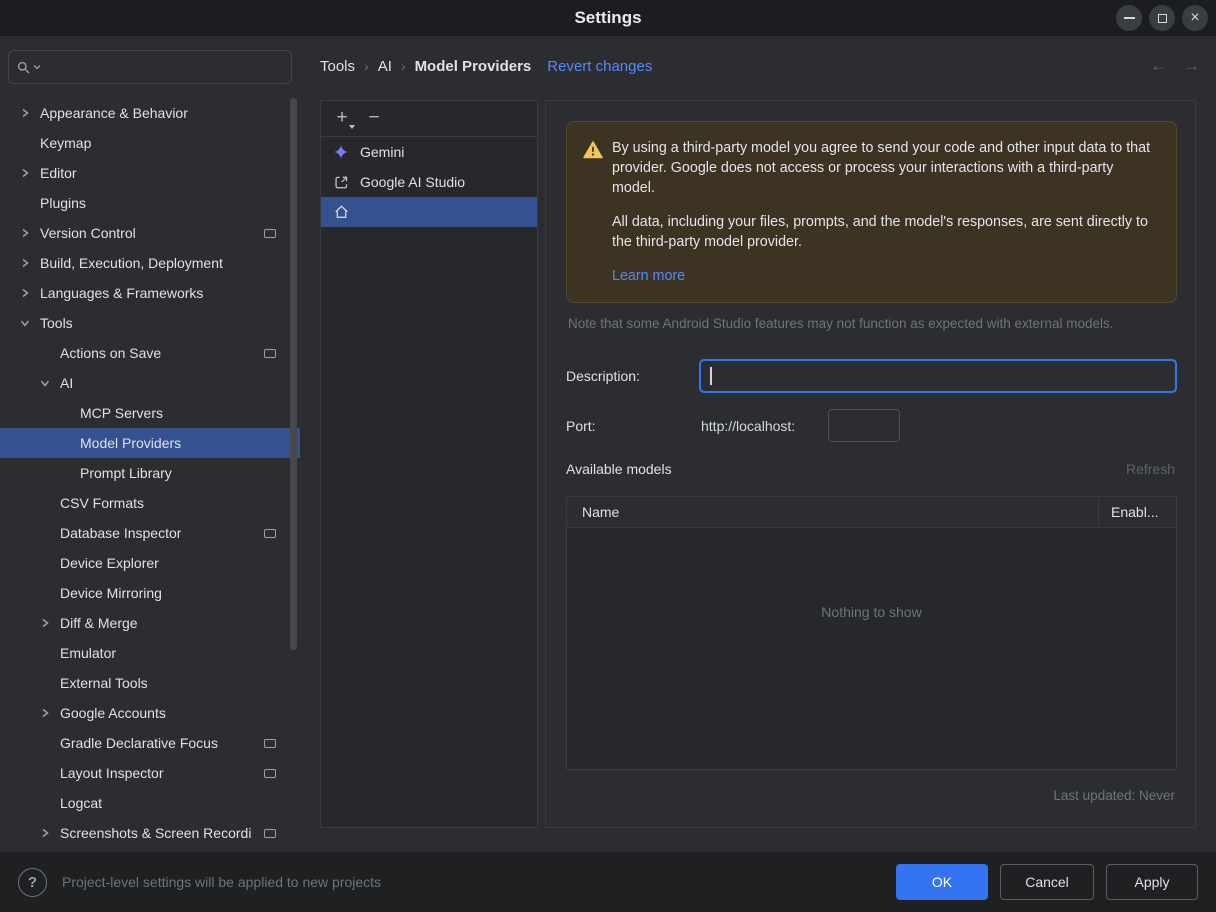 The image size is (1216, 912). I want to click on available-models-label: Available models, so click(619, 469).